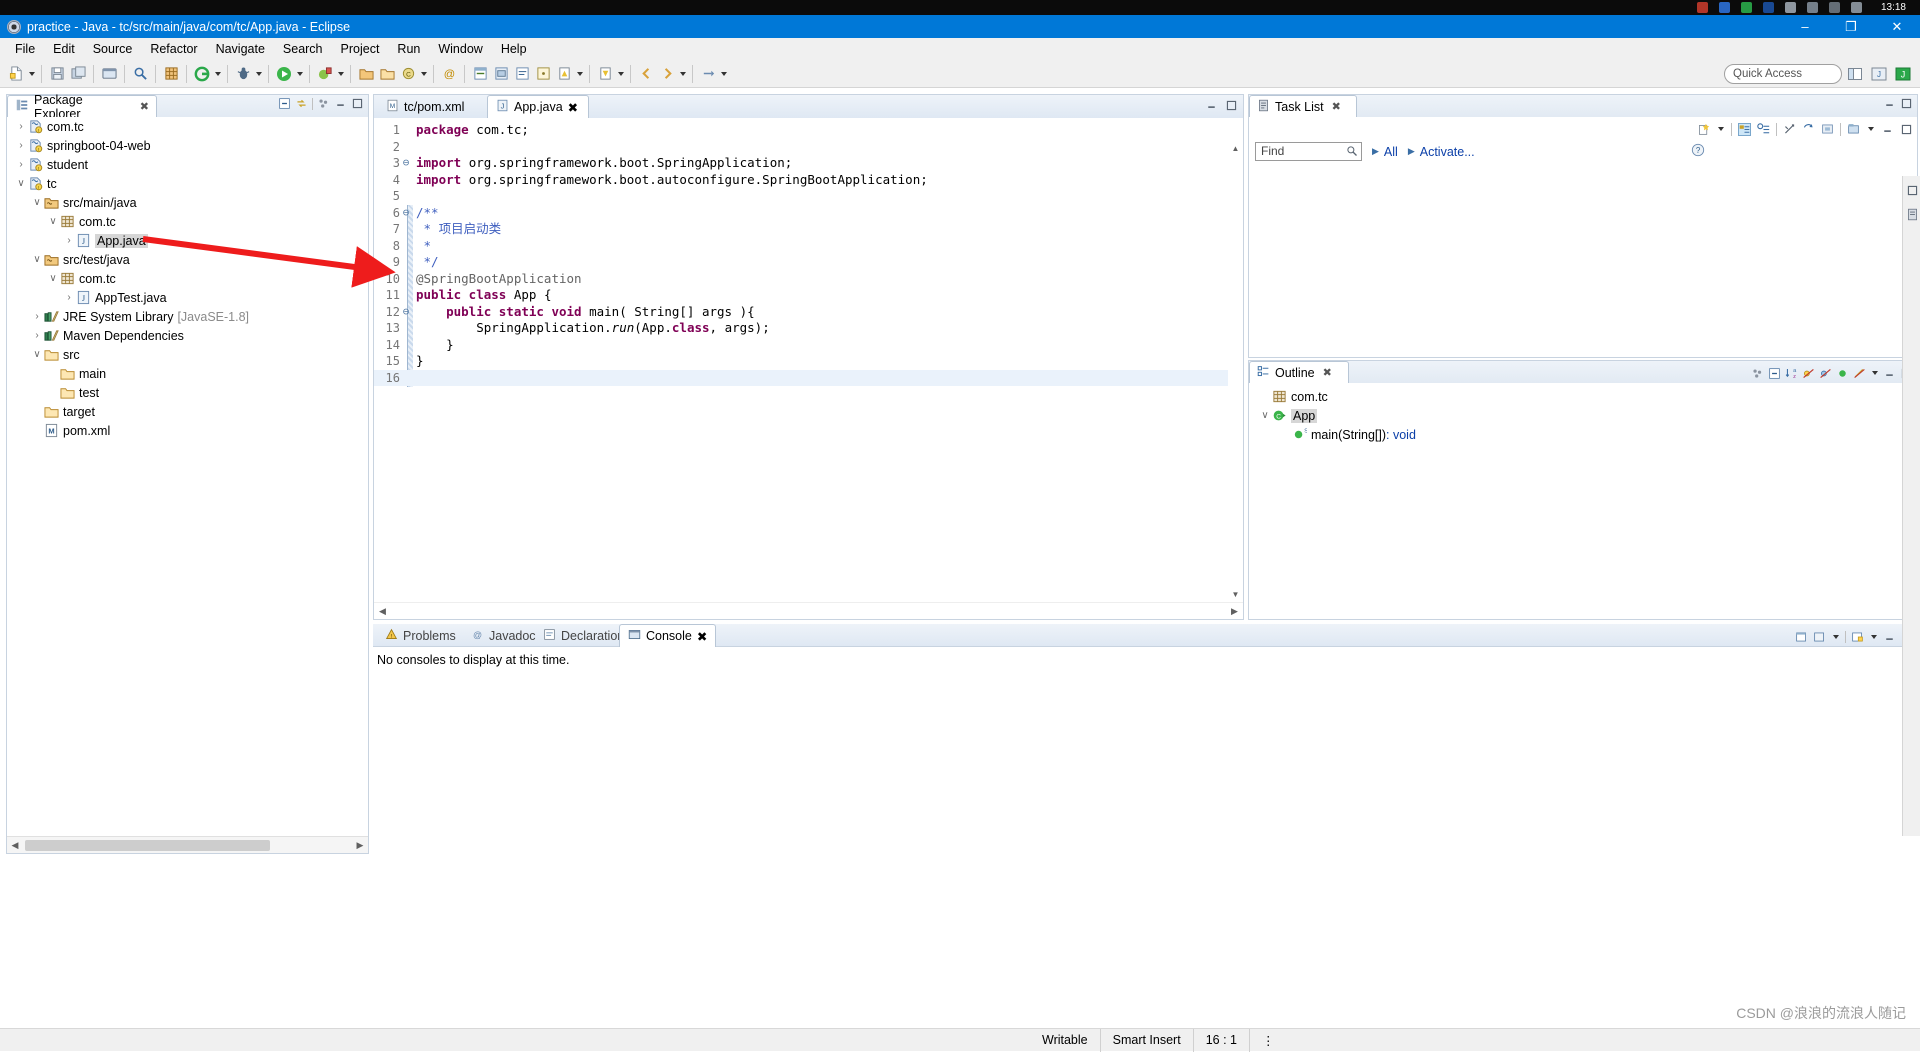 The width and height of the screenshot is (1920, 1052). I want to click on code-line: 16, so click(808, 377).